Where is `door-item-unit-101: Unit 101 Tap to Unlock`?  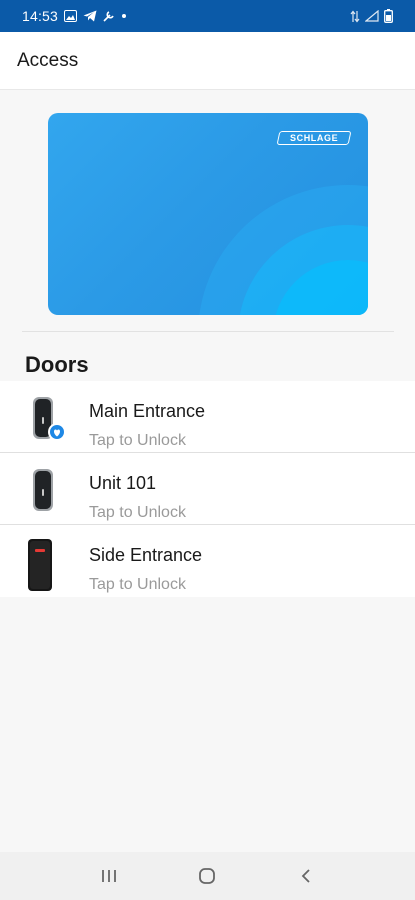
door-item-unit-101: Unit 101 Tap to Unlock is located at coordinates (207, 489).